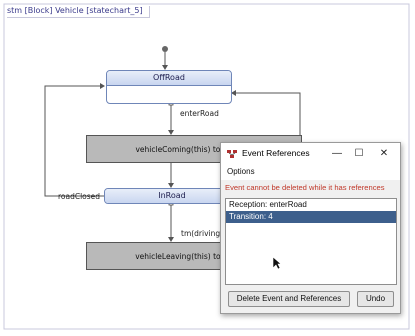 Image resolution: width=415 pixels, height=336 pixels. What do you see at coordinates (310, 172) in the screenshot?
I see `dialog-menubar: Options` at bounding box center [310, 172].